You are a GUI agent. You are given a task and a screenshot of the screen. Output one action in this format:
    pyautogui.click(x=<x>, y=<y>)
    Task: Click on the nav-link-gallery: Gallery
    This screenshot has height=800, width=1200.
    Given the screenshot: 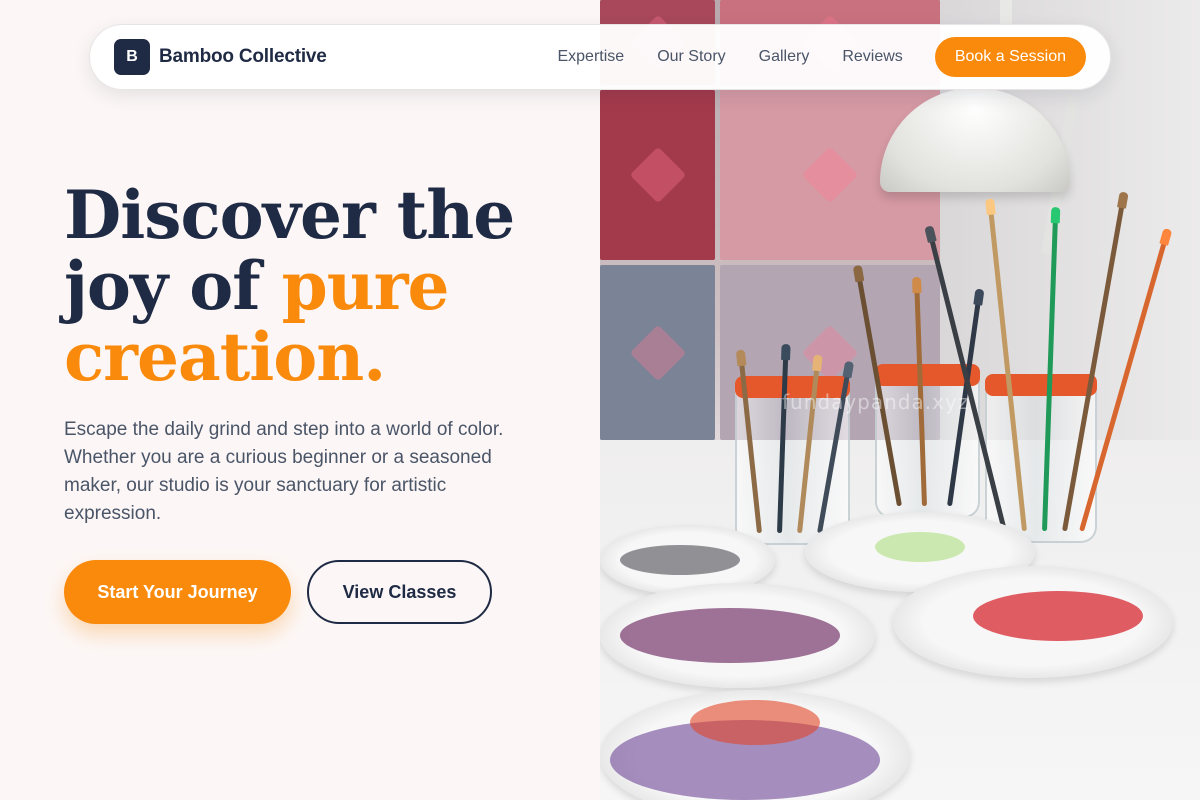 What is the action you would take?
    pyautogui.click(x=784, y=57)
    